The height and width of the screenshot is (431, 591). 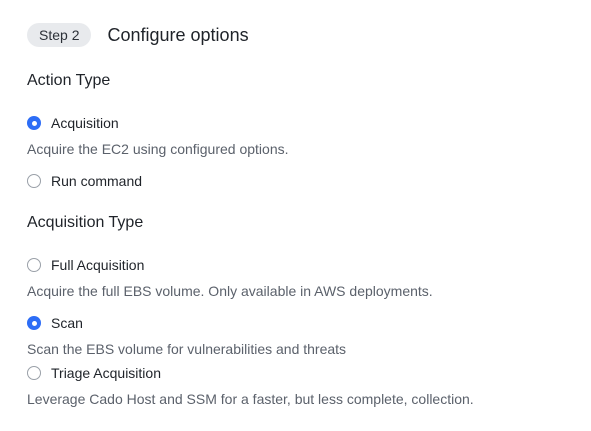 What do you see at coordinates (69, 80) in the screenshot?
I see `action-type-heading: Action Type` at bounding box center [69, 80].